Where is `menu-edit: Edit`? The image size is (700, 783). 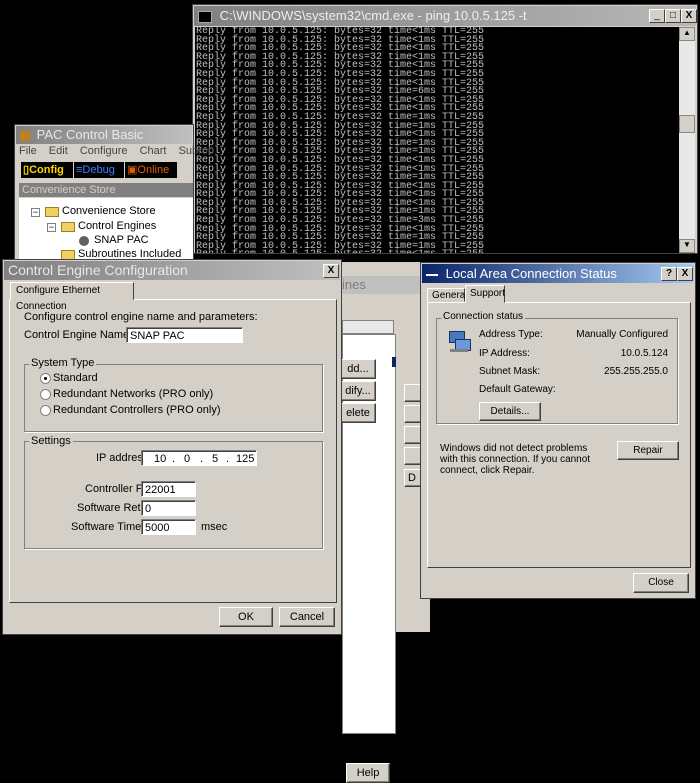 menu-edit: Edit is located at coordinates (58, 151).